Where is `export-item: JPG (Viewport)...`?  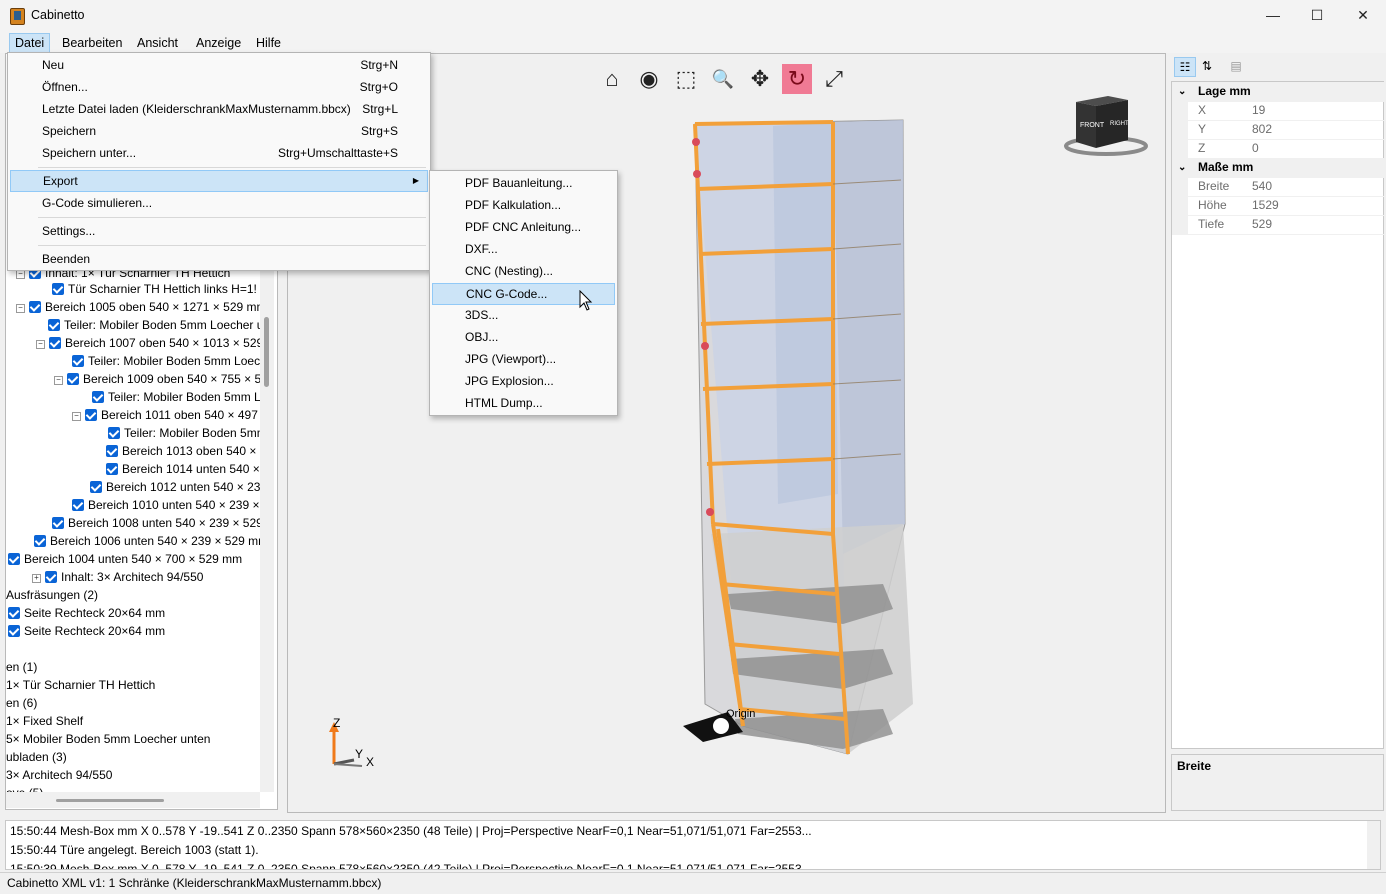 export-item: JPG (Viewport)... is located at coordinates (523, 359).